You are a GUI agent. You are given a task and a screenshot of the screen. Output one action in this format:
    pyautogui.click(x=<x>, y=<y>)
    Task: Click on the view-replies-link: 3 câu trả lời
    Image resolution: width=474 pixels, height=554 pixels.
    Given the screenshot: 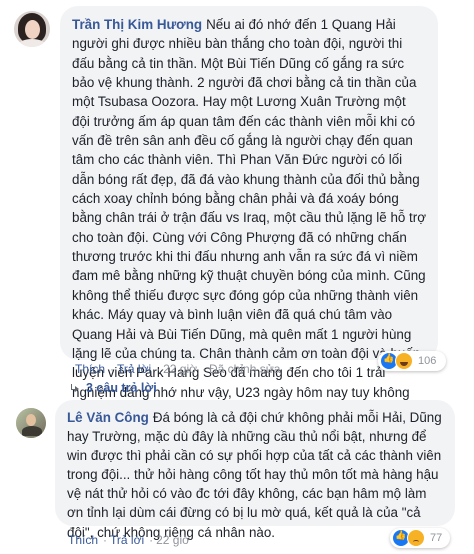 What is the action you would take?
    pyautogui.click(x=113, y=388)
    